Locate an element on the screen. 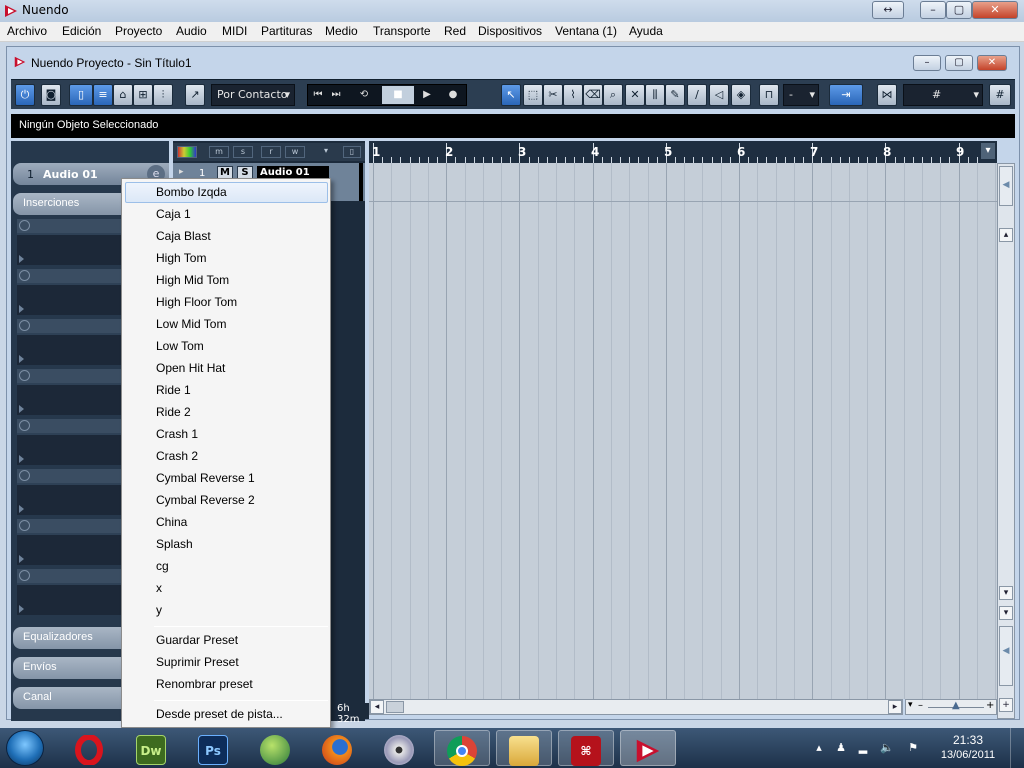  read-all-button: r is located at coordinates (271, 152).